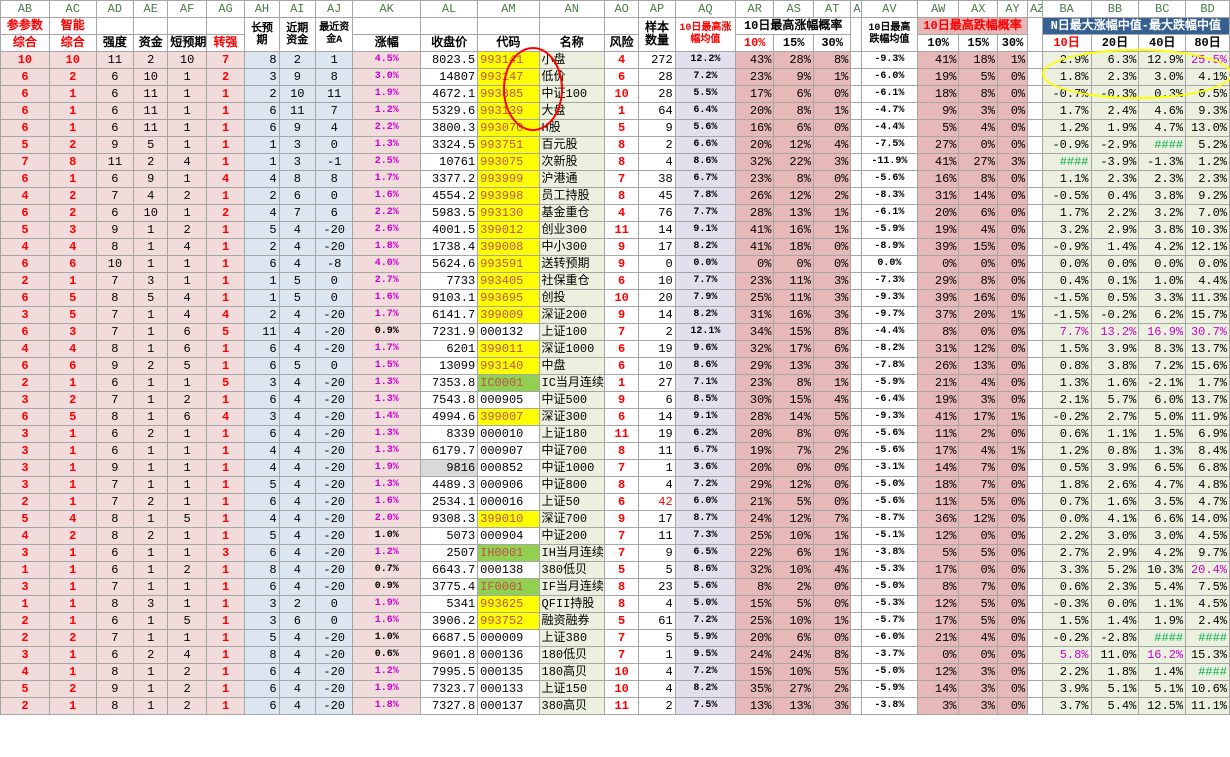 The height and width of the screenshot is (757, 1230). I want to click on cell-al: 6643.7, so click(449, 570).